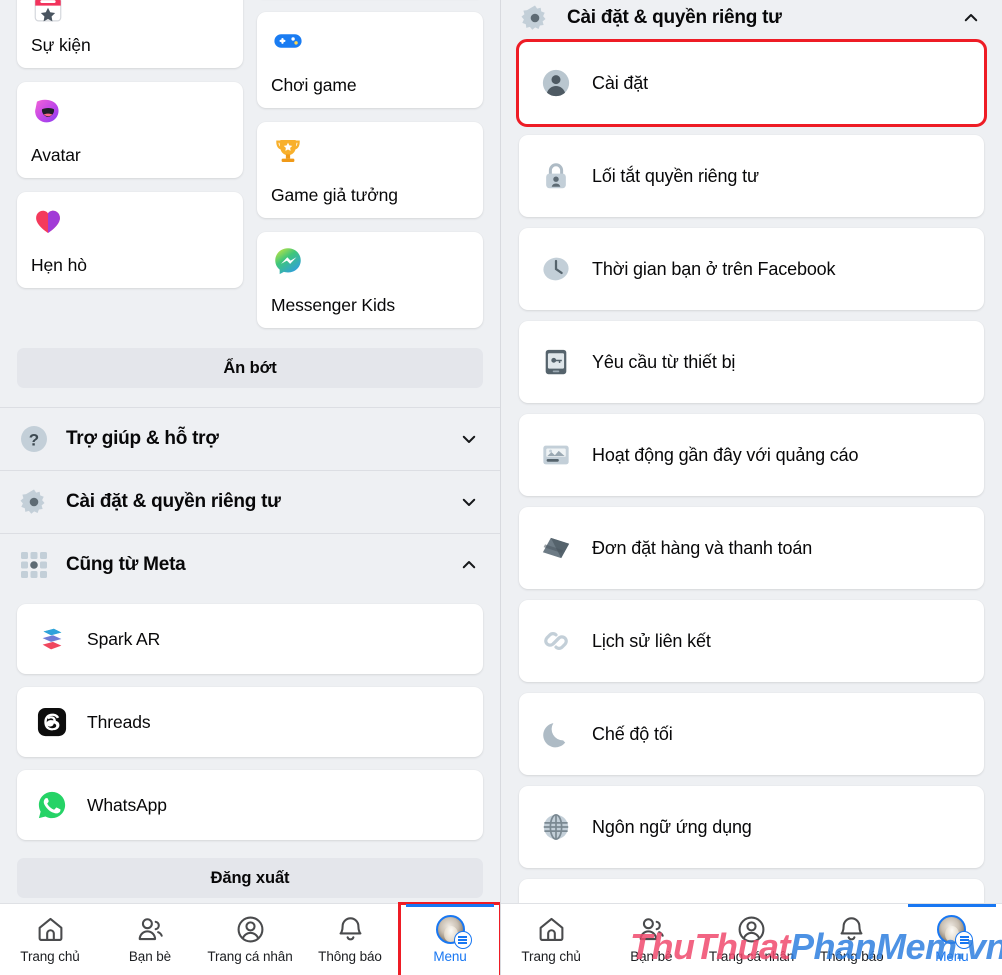 The width and height of the screenshot is (1002, 975). I want to click on gamepad-icon, so click(288, 41).